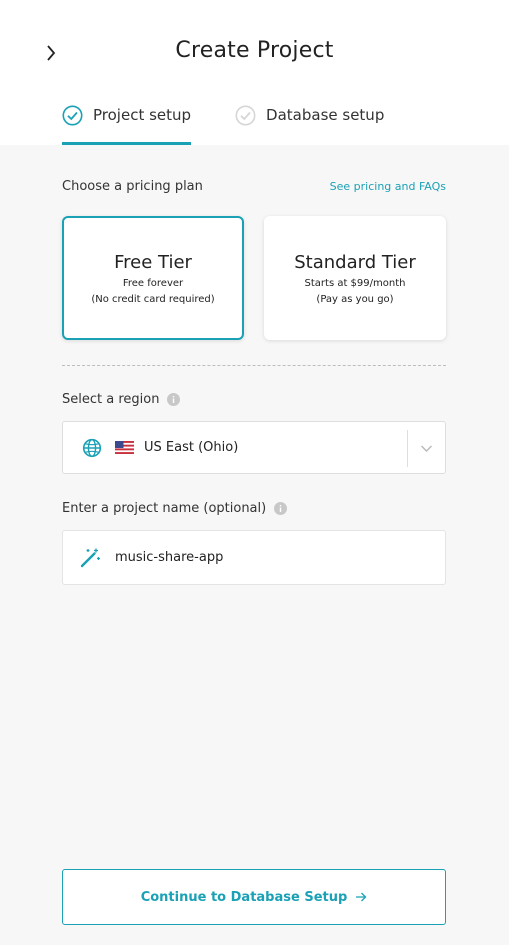  What do you see at coordinates (254, 365) in the screenshot?
I see `divider` at bounding box center [254, 365].